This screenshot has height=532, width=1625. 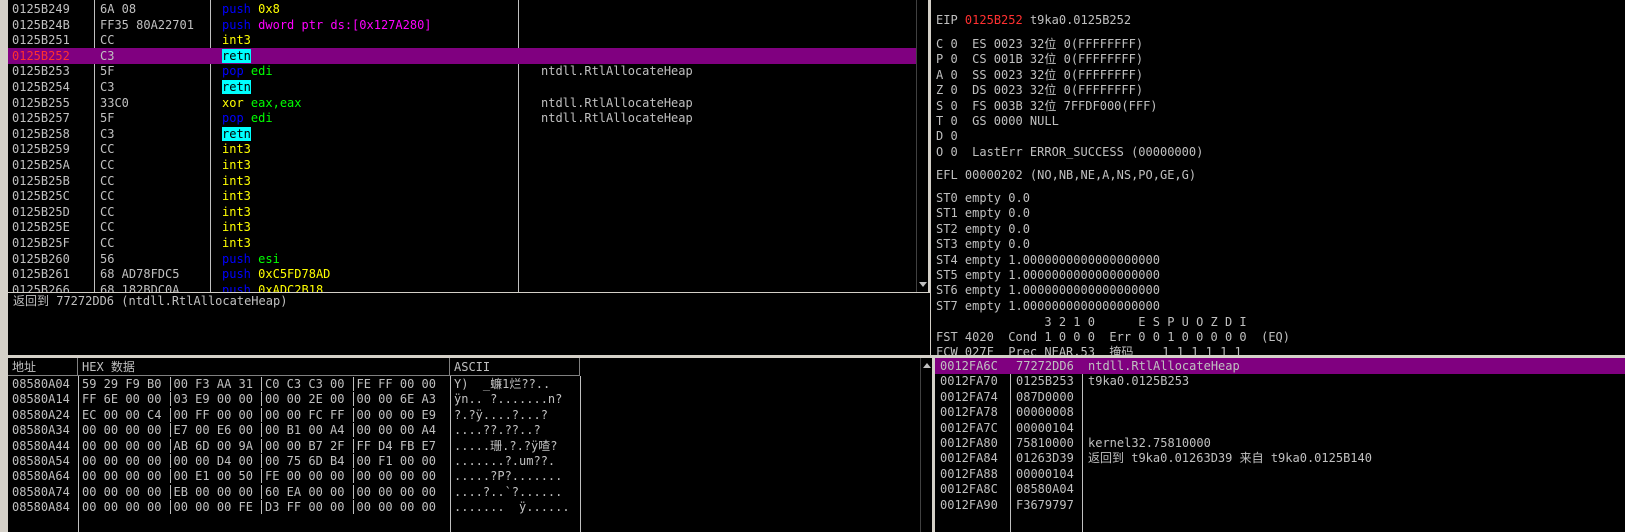 I want to click on disasm-row: 0125B25A CC int3, so click(x=464, y=165).